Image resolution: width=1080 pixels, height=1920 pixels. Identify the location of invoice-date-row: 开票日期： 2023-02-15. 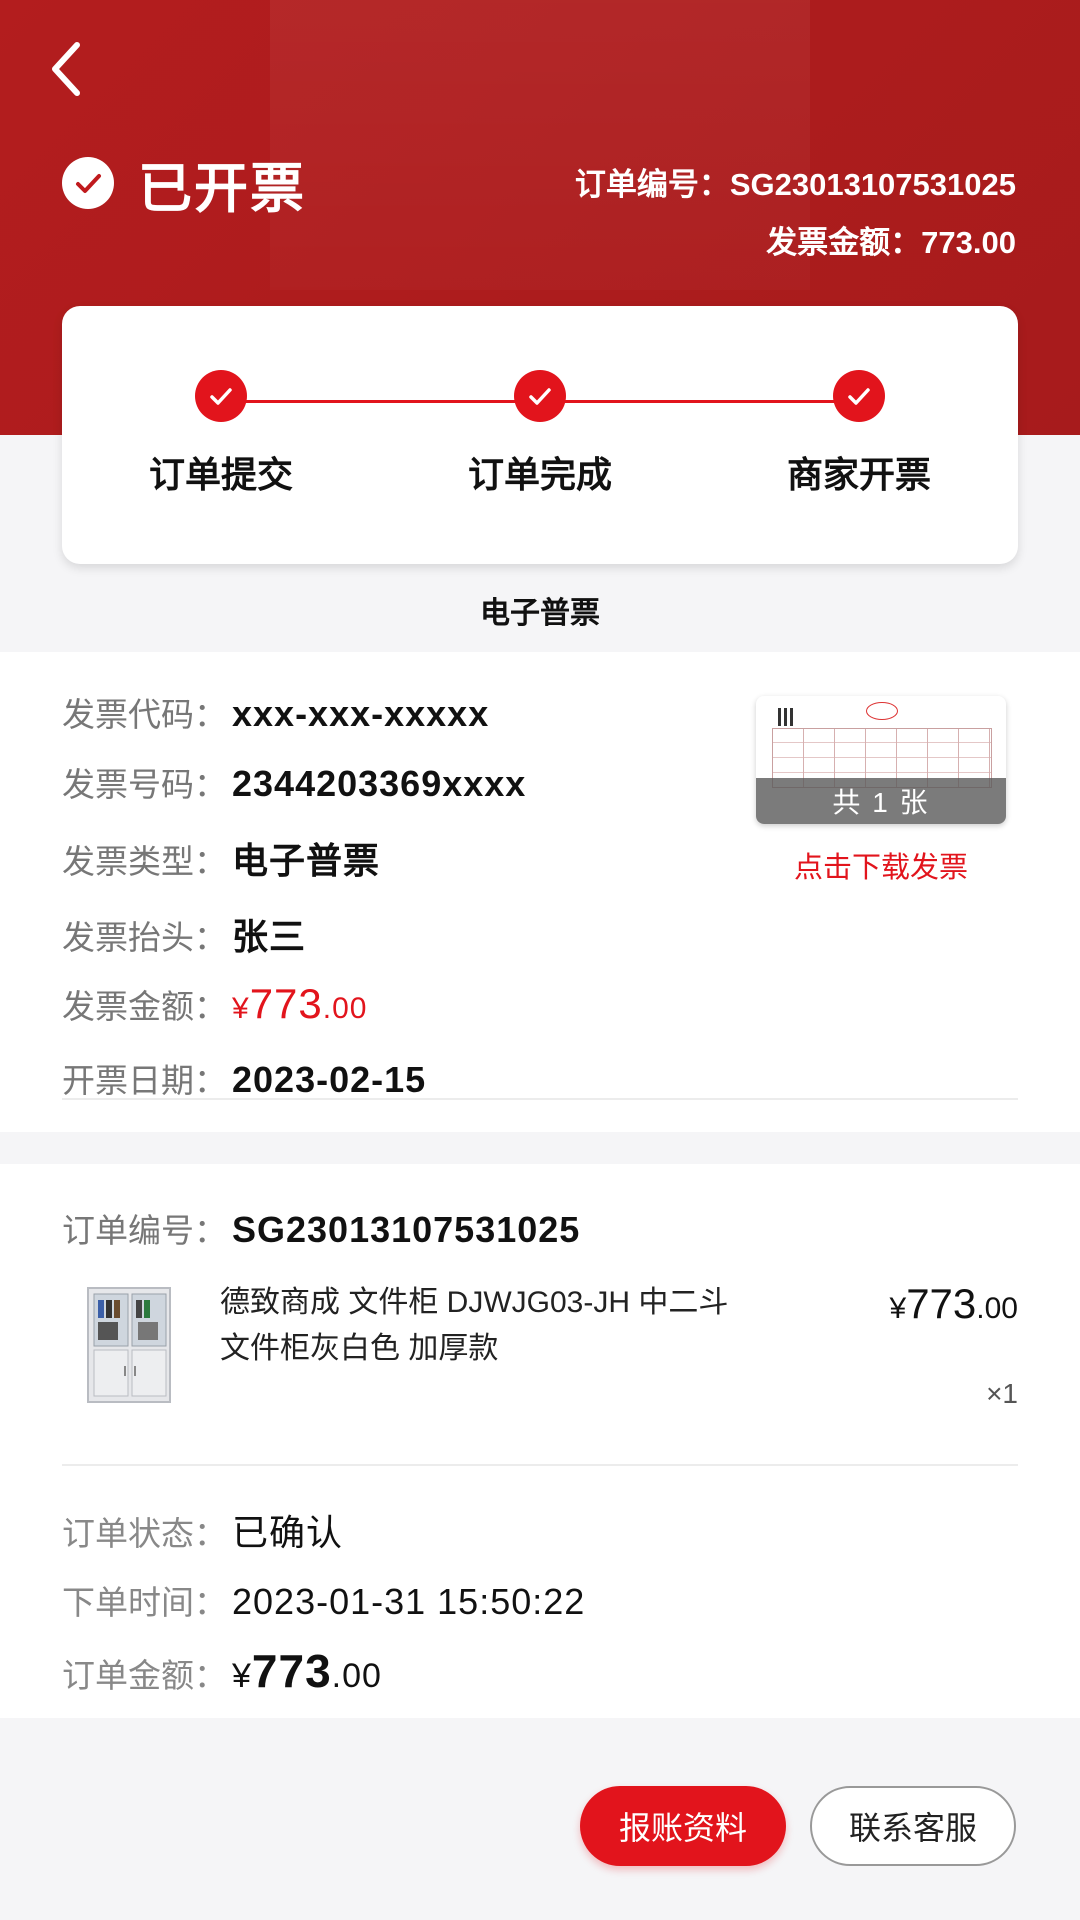
(244, 1078).